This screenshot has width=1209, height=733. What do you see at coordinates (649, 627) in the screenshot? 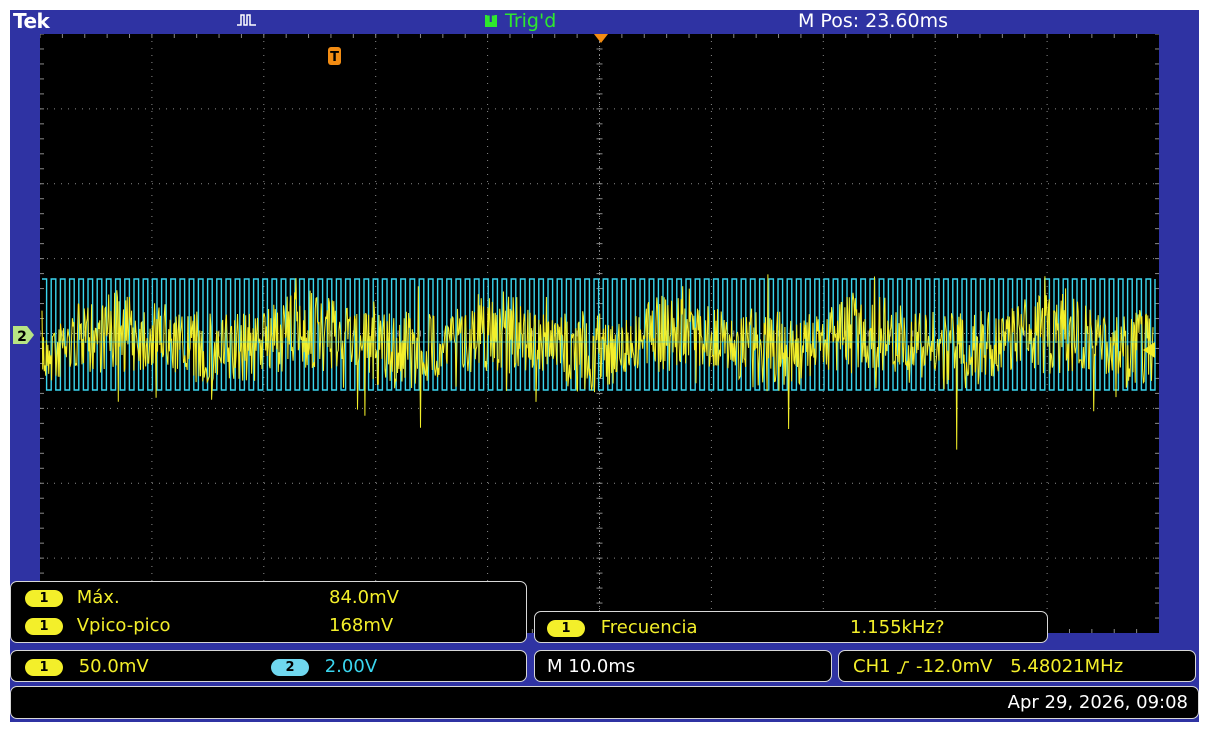
I see `measurement-label: Frecuencia` at bounding box center [649, 627].